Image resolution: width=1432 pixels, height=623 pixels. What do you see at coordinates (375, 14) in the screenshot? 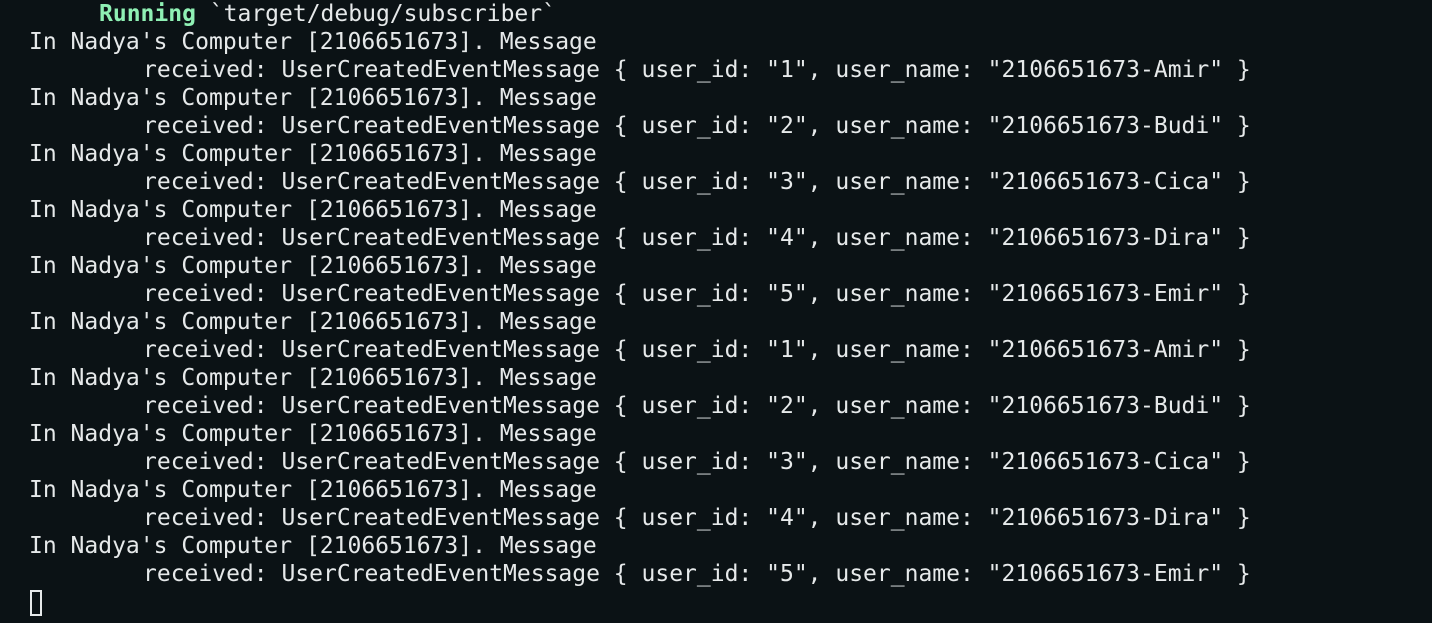
I see `running-command: `target/debug/subscriber`` at bounding box center [375, 14].